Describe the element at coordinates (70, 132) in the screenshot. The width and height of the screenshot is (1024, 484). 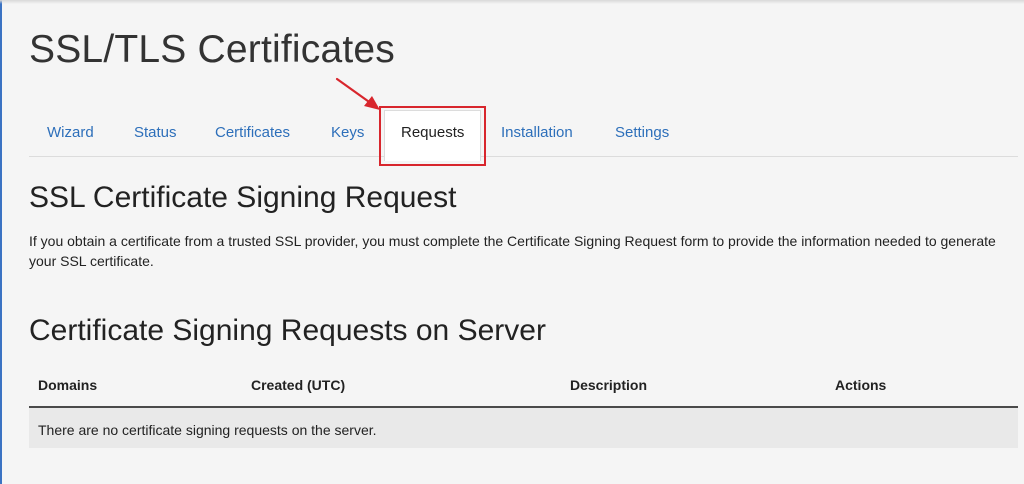
I see `tab-wizard: Wizard` at that location.